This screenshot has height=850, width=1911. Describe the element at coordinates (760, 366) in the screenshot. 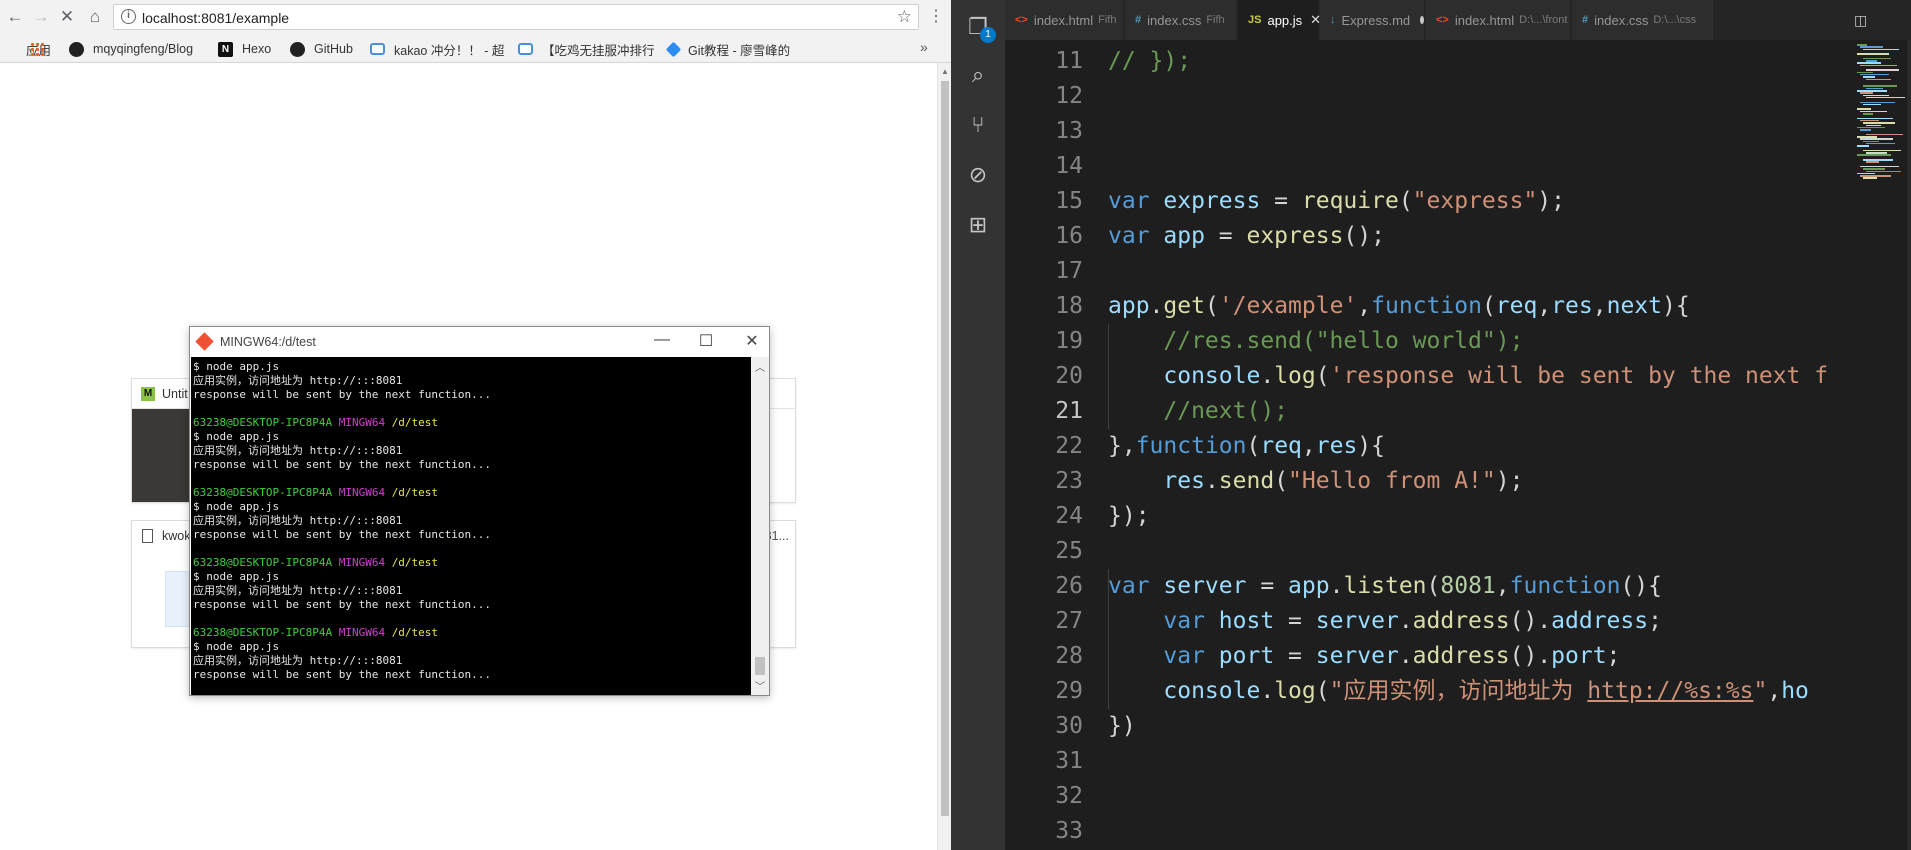

I see `scroll-up-icon: ︿` at that location.